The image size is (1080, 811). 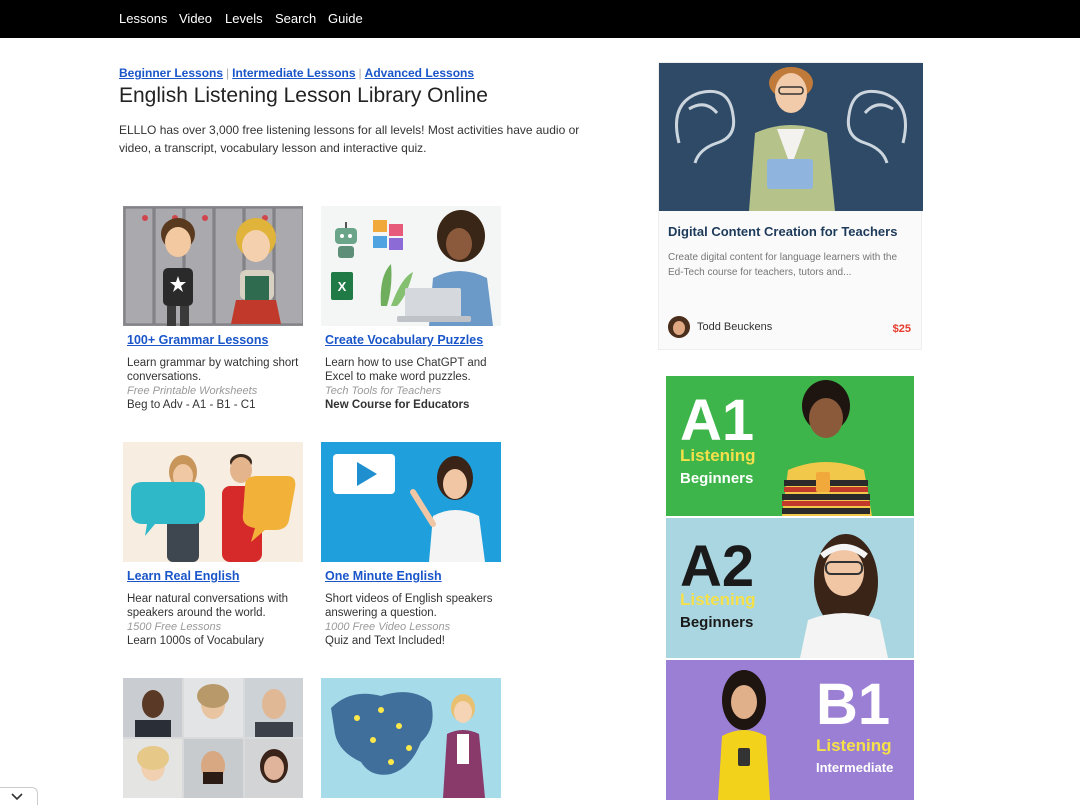 What do you see at coordinates (853, 704) in the screenshot?
I see `banner-level: B1` at bounding box center [853, 704].